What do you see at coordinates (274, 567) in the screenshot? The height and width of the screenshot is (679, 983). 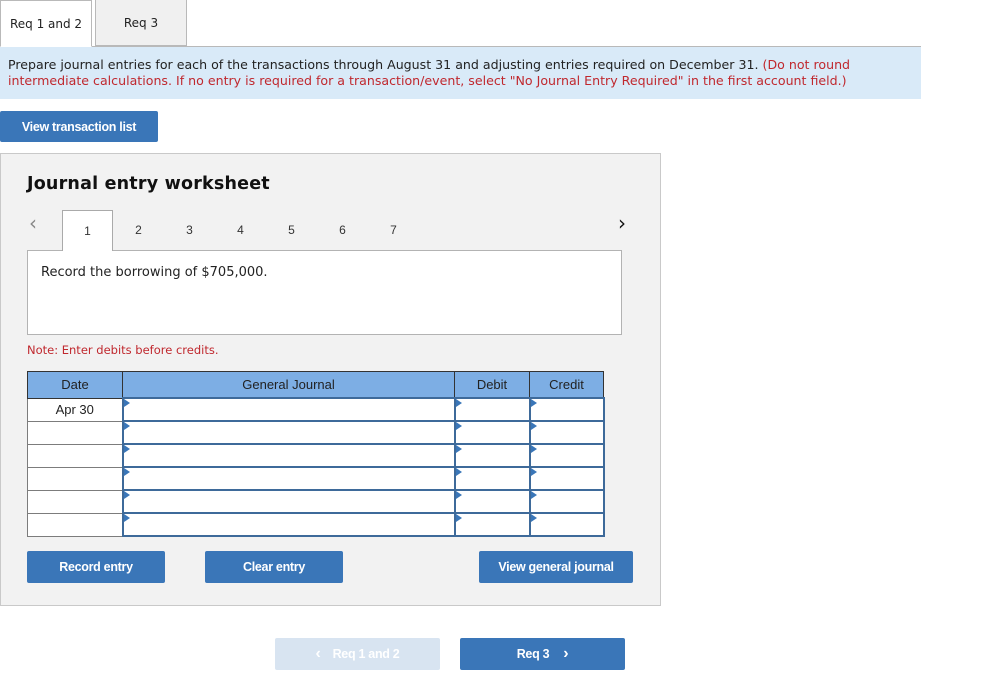 I see `clear-entry-button: Clear entry` at bounding box center [274, 567].